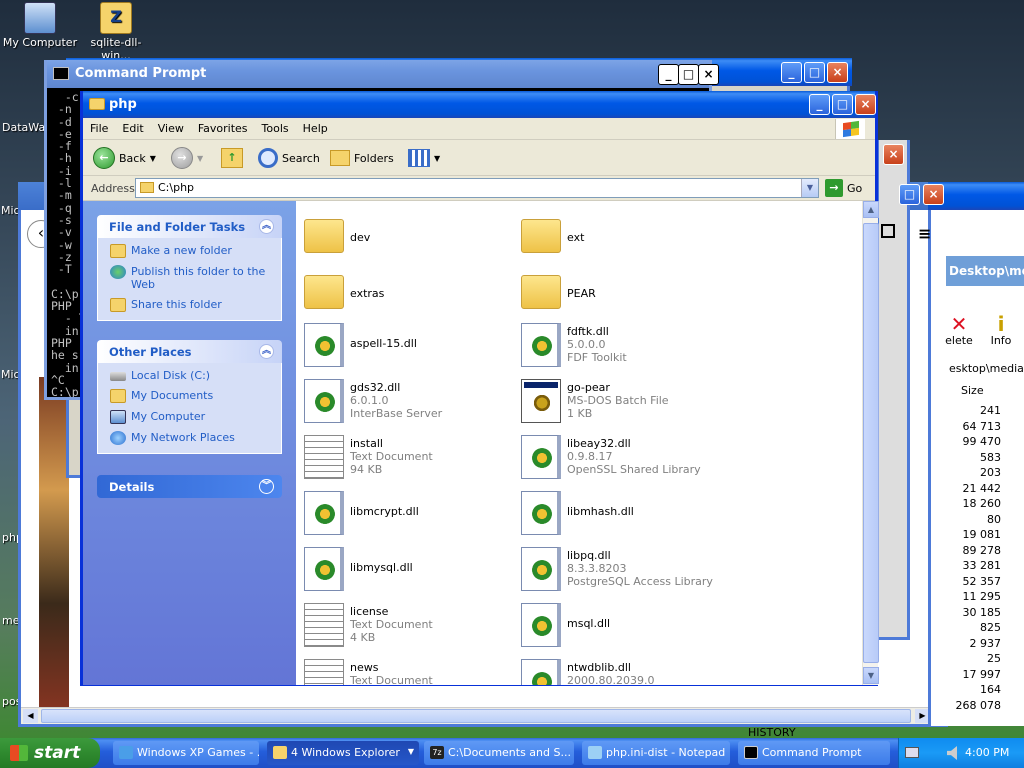 The height and width of the screenshot is (768, 1024). Describe the element at coordinates (626, 346) in the screenshot. I see `file-item: fdftk.dll 5.0.0.0 FDF Toolkit` at that location.